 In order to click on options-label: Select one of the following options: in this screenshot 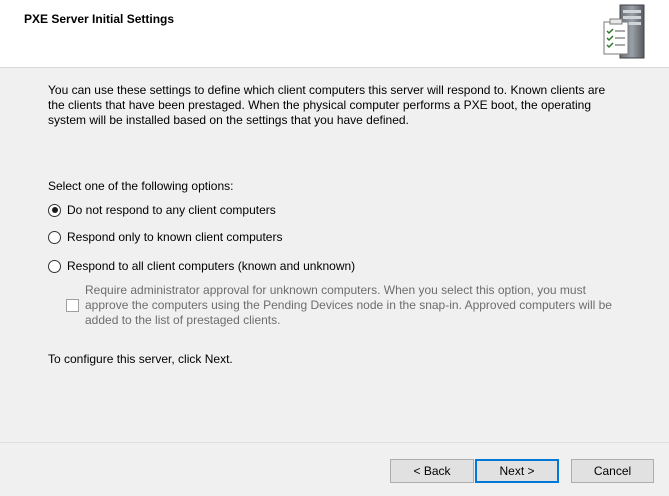, I will do `click(141, 186)`.